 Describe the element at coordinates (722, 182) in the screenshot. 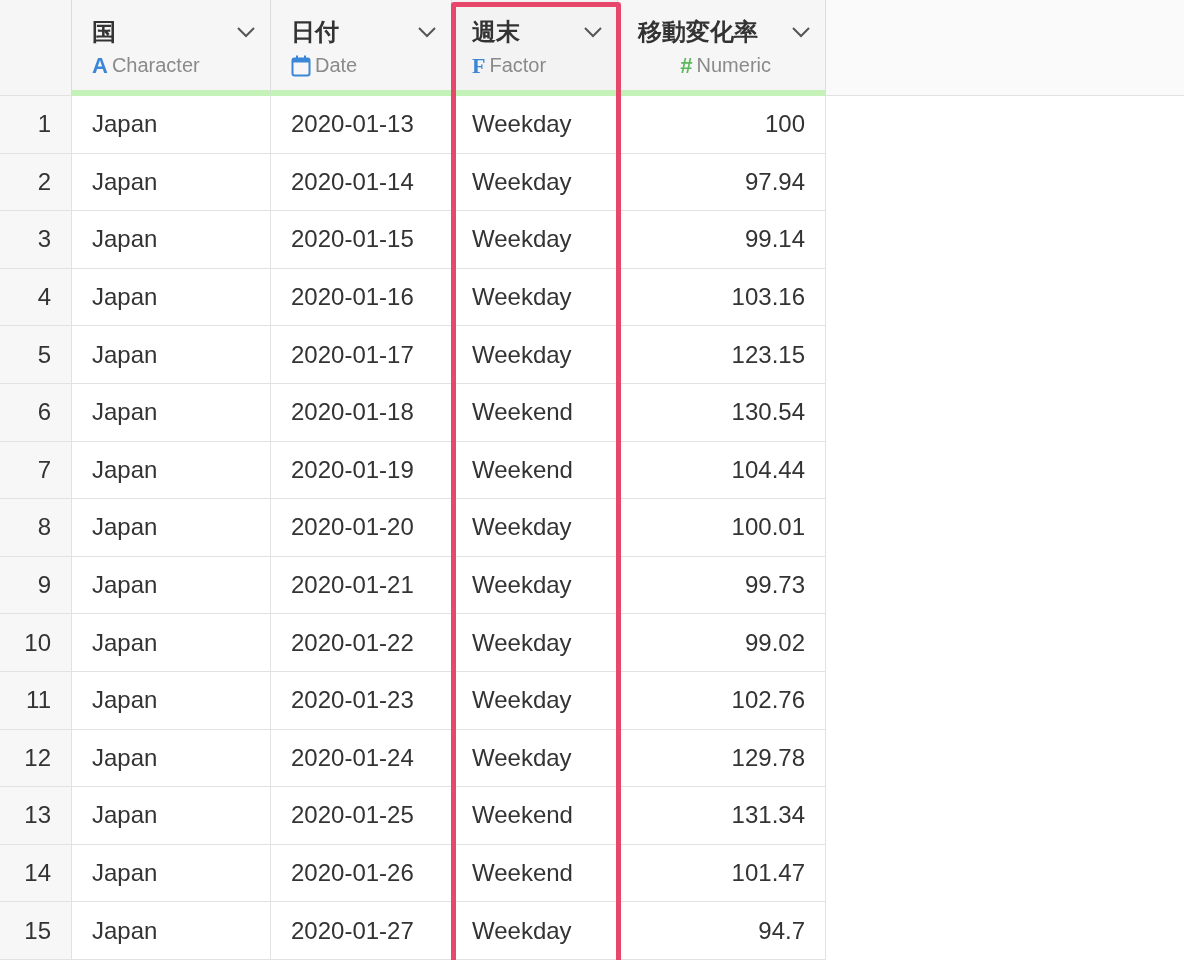

I see `table-cell: 97.94` at that location.